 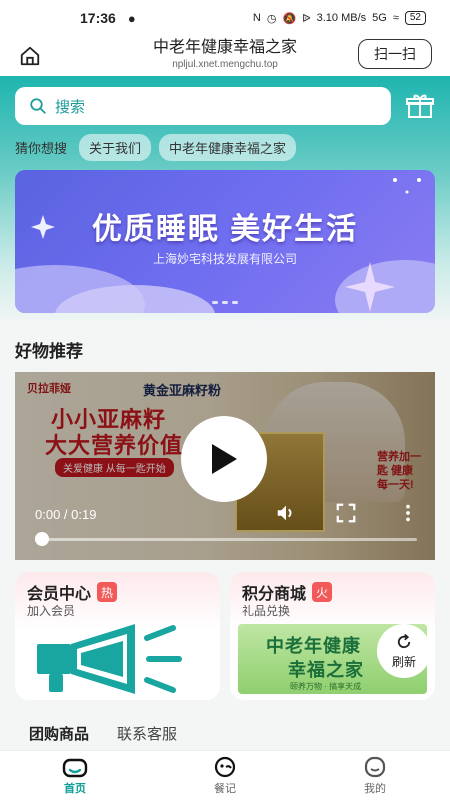 What do you see at coordinates (203, 106) in the screenshot?
I see `search-input: 搜索` at bounding box center [203, 106].